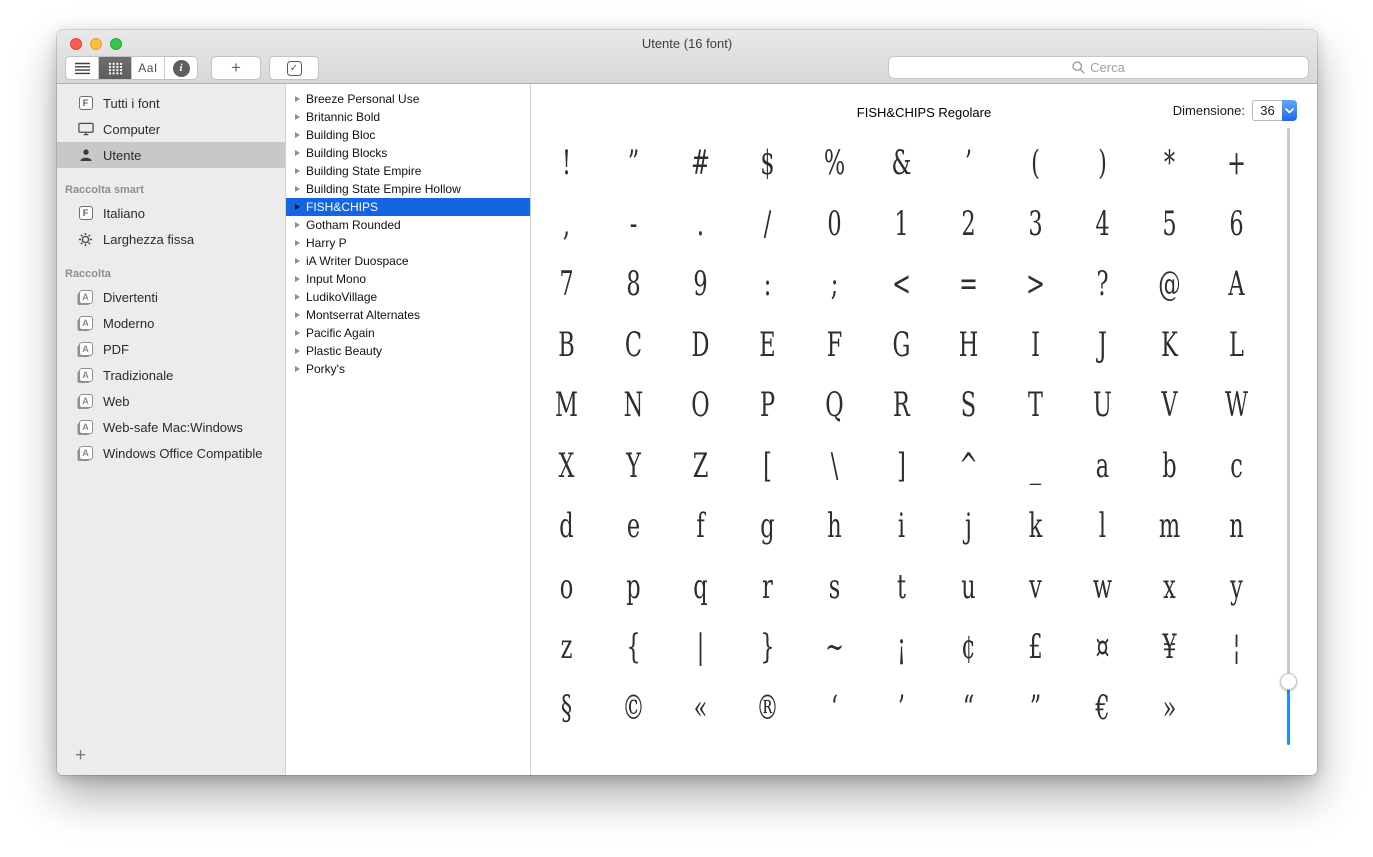  I want to click on list-view-icon, so click(82, 68).